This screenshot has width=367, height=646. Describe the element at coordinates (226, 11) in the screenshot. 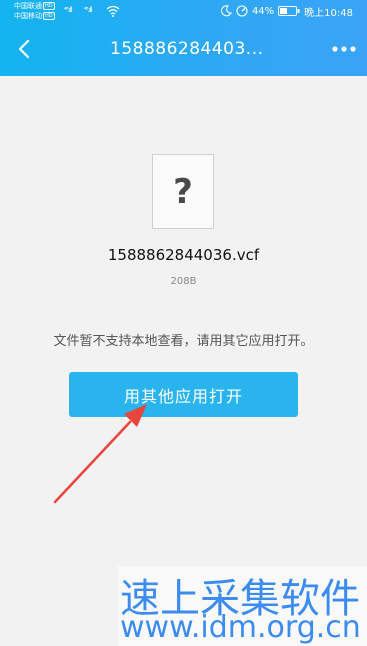

I see `moon-icon` at that location.